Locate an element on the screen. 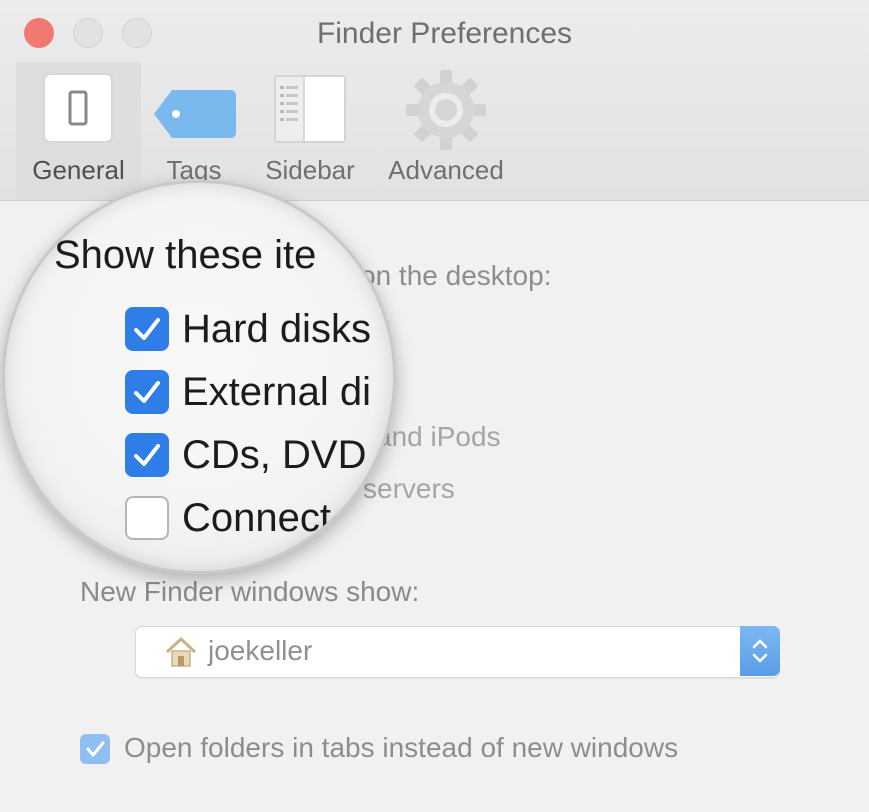 This screenshot has width=869, height=812. sidebar-icon is located at coordinates (310, 109).